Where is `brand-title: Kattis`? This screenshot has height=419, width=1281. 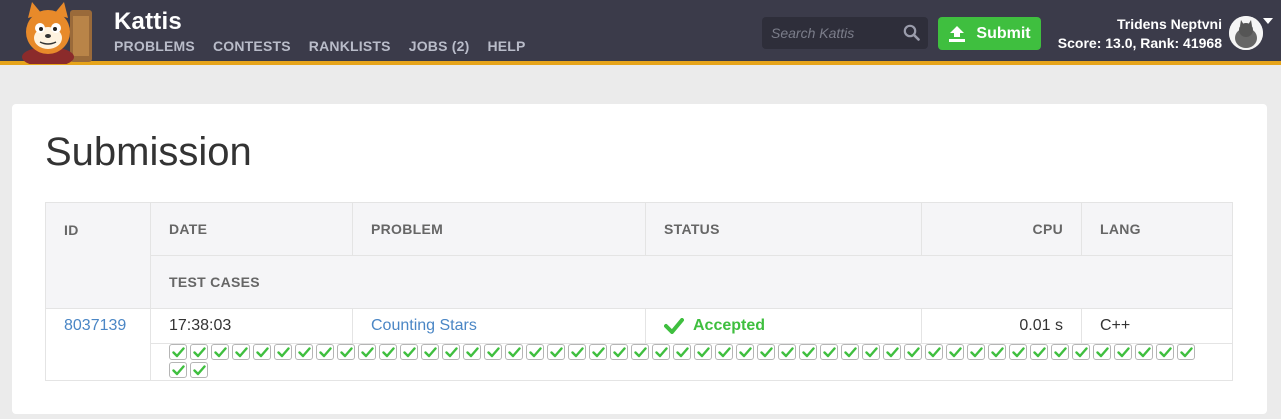
brand-title: Kattis is located at coordinates (148, 22).